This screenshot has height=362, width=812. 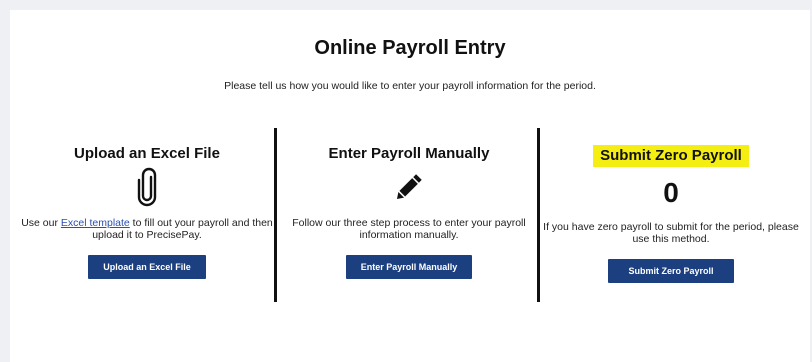 I want to click on manual-heading: Enter Payroll Manually, so click(x=409, y=153).